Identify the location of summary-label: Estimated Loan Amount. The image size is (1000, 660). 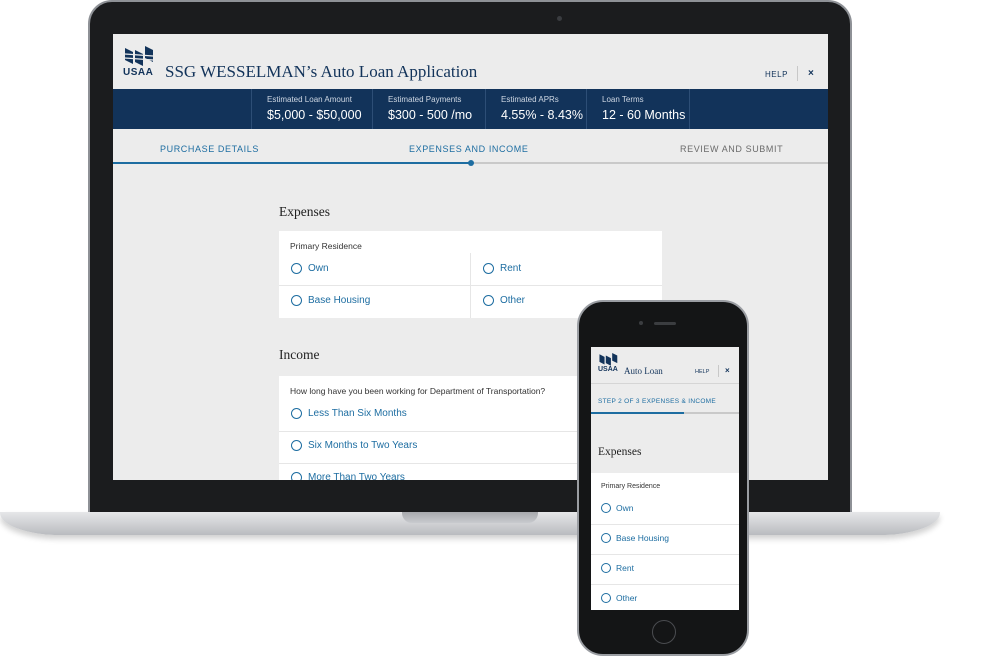
(309, 99).